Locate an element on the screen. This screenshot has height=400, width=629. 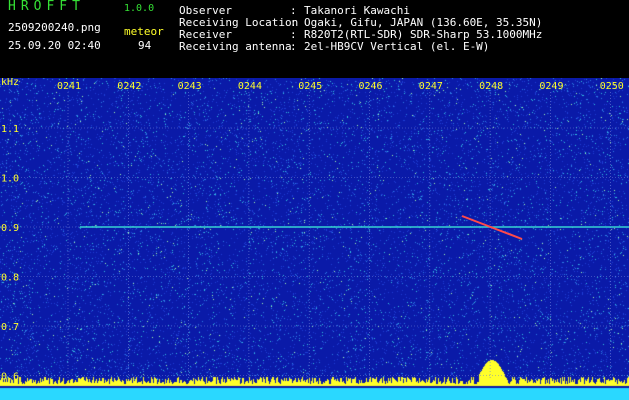
time-tick-label: 0244 is located at coordinates (250, 86).